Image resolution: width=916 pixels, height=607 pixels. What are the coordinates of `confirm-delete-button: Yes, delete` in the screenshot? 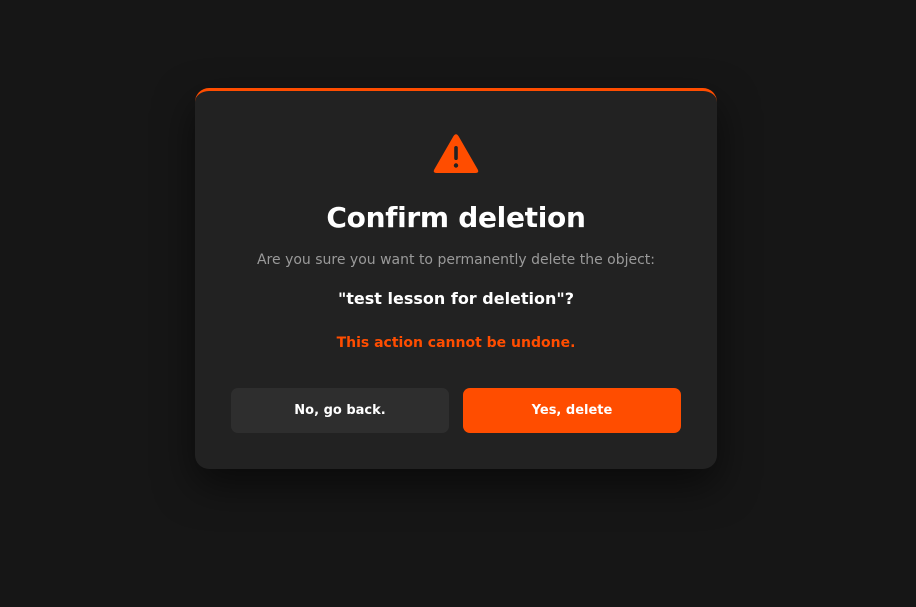 It's located at (572, 410).